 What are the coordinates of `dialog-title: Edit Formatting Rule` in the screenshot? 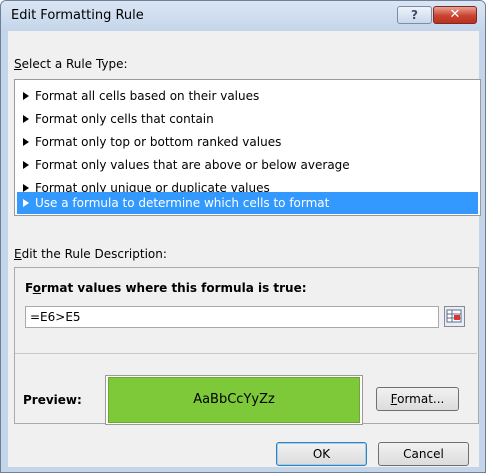 It's located at (77, 15).